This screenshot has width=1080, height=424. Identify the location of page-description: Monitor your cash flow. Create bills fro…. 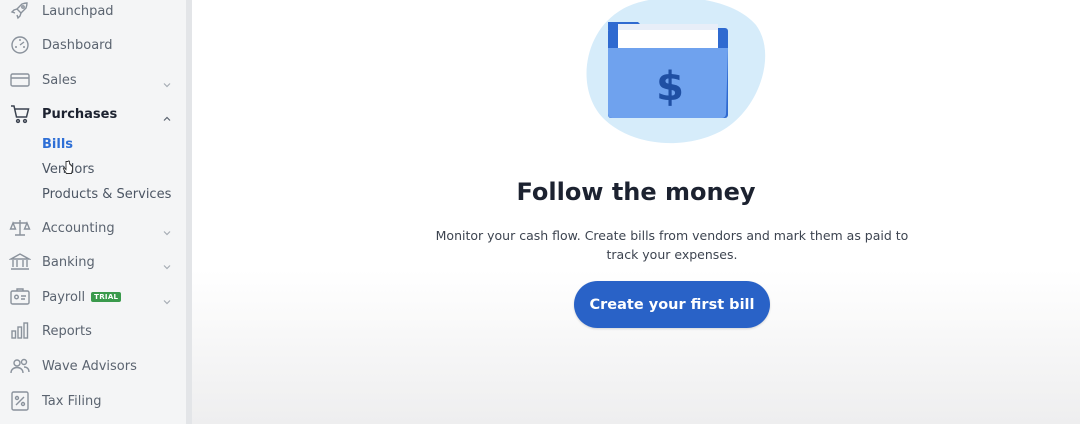
(672, 245).